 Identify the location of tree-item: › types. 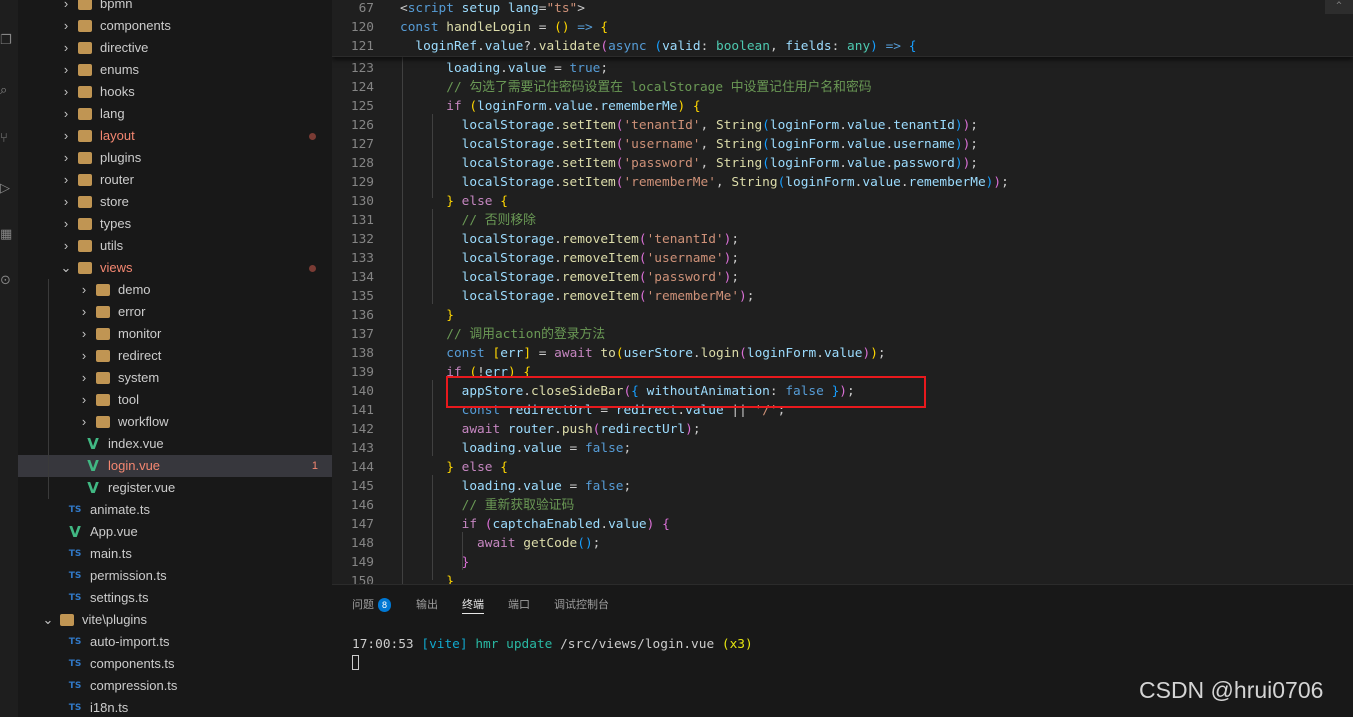
(175, 224).